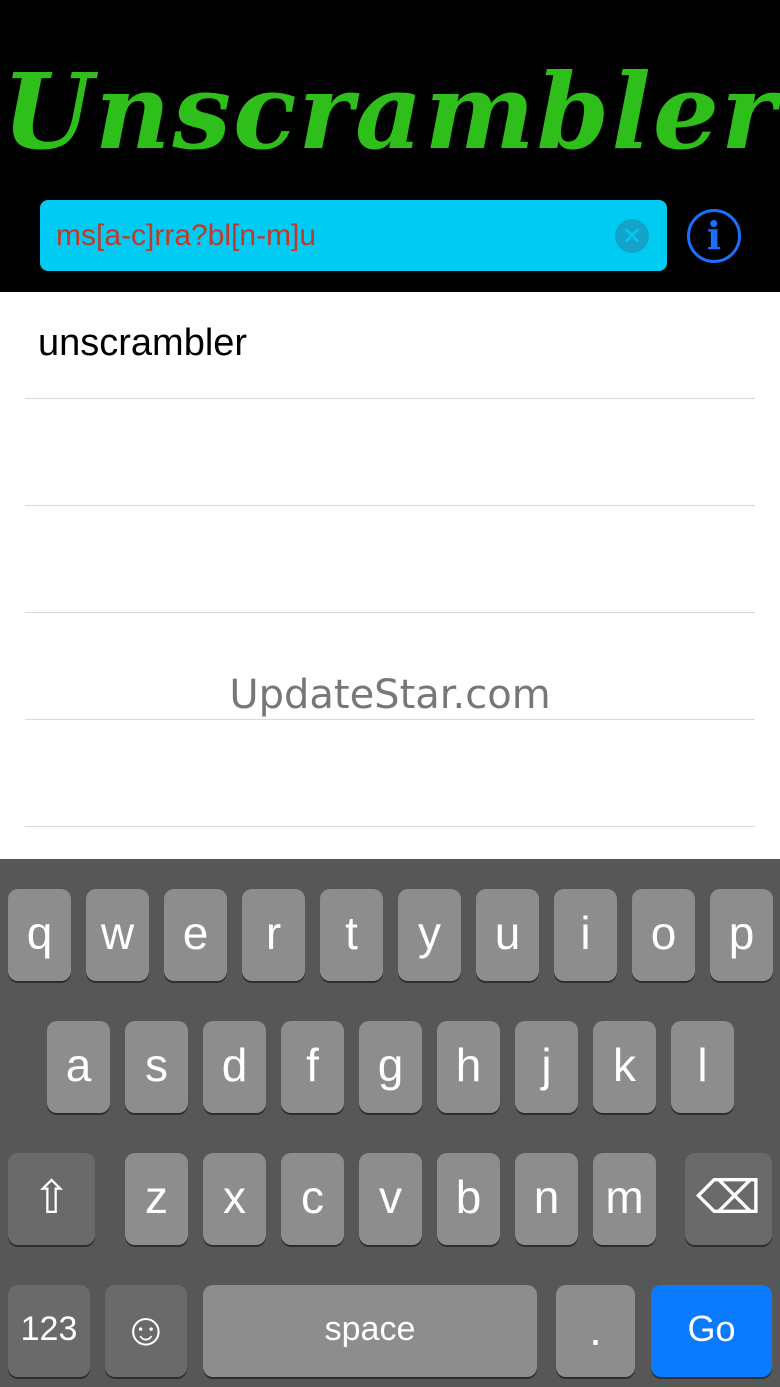 The width and height of the screenshot is (780, 1387). What do you see at coordinates (51, 1199) in the screenshot?
I see `shift-icon: ⇧` at bounding box center [51, 1199].